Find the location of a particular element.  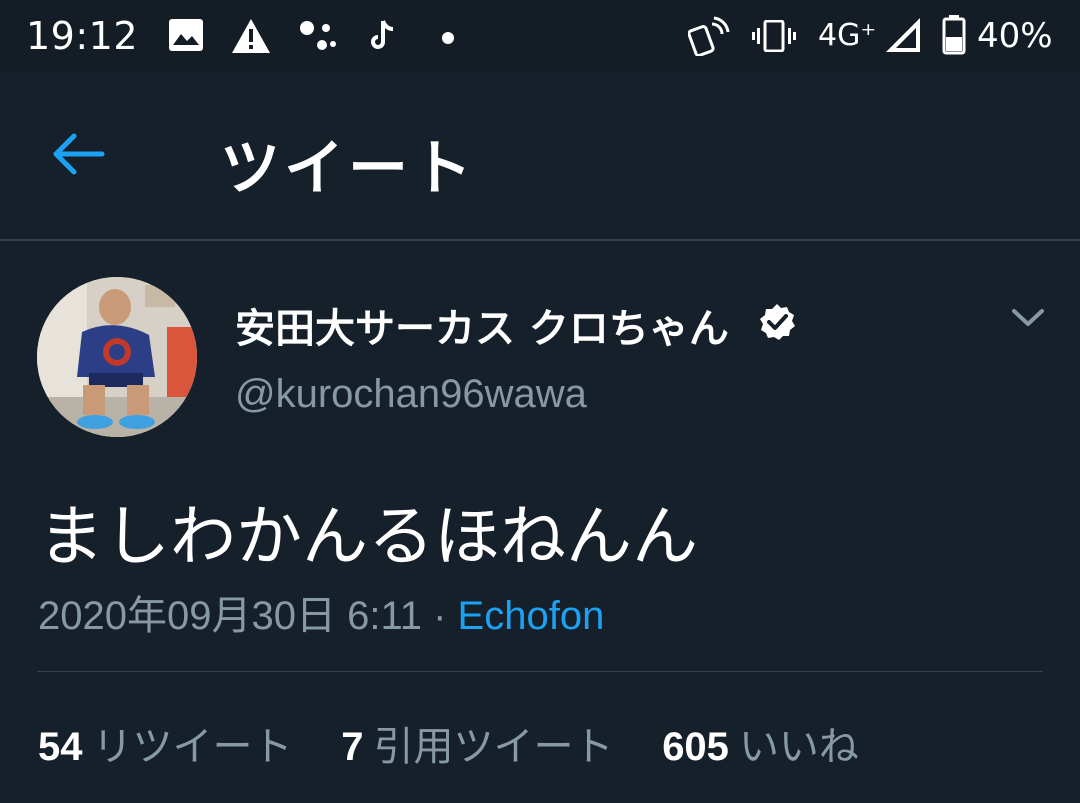

warning-icon is located at coordinates (251, 38).